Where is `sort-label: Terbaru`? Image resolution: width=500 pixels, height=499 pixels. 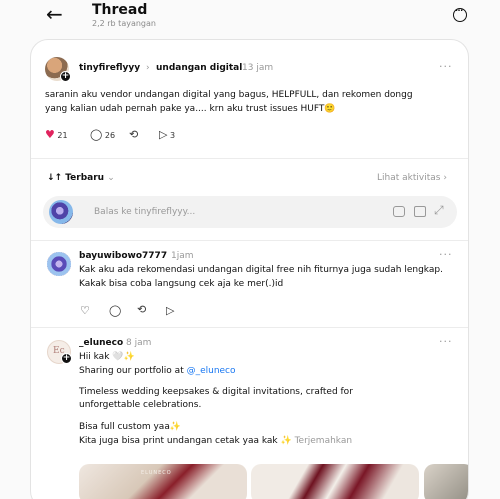
sort-label: Terbaru is located at coordinates (85, 178).